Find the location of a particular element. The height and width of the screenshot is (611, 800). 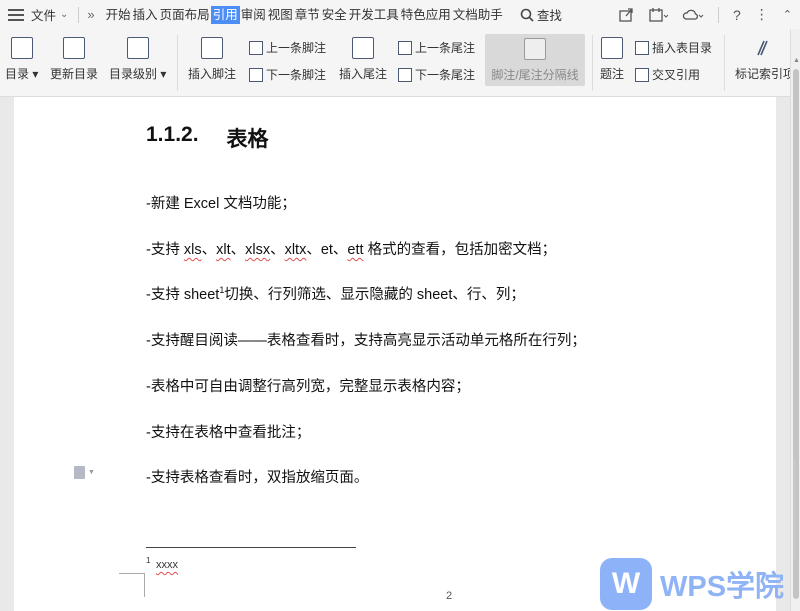

titlebar-actions: ? ⋮ ⌃ is located at coordinates (705, 14).